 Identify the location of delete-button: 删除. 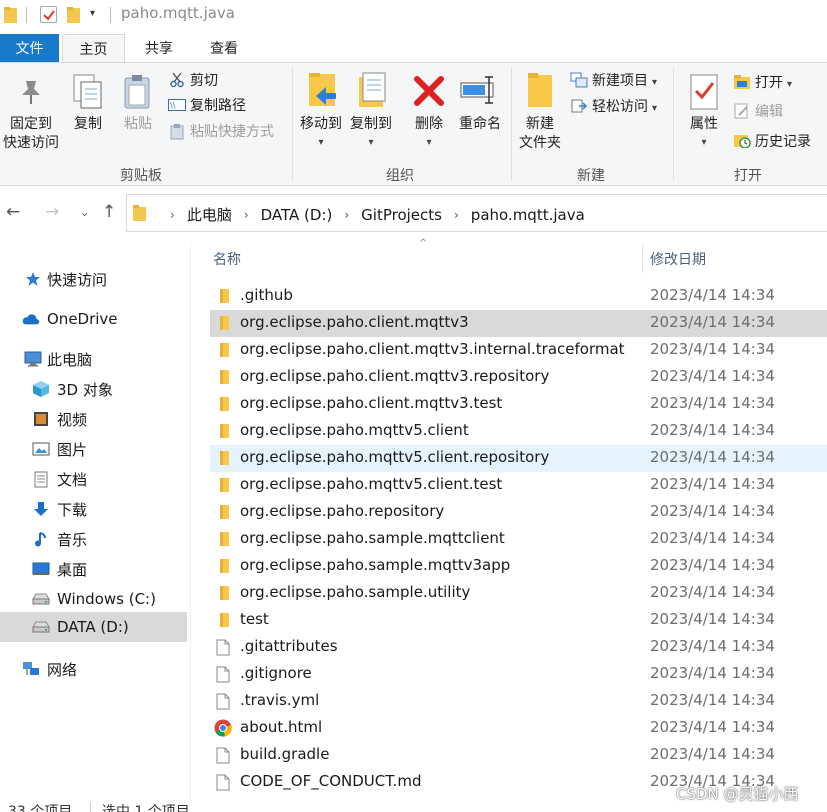
(429, 124).